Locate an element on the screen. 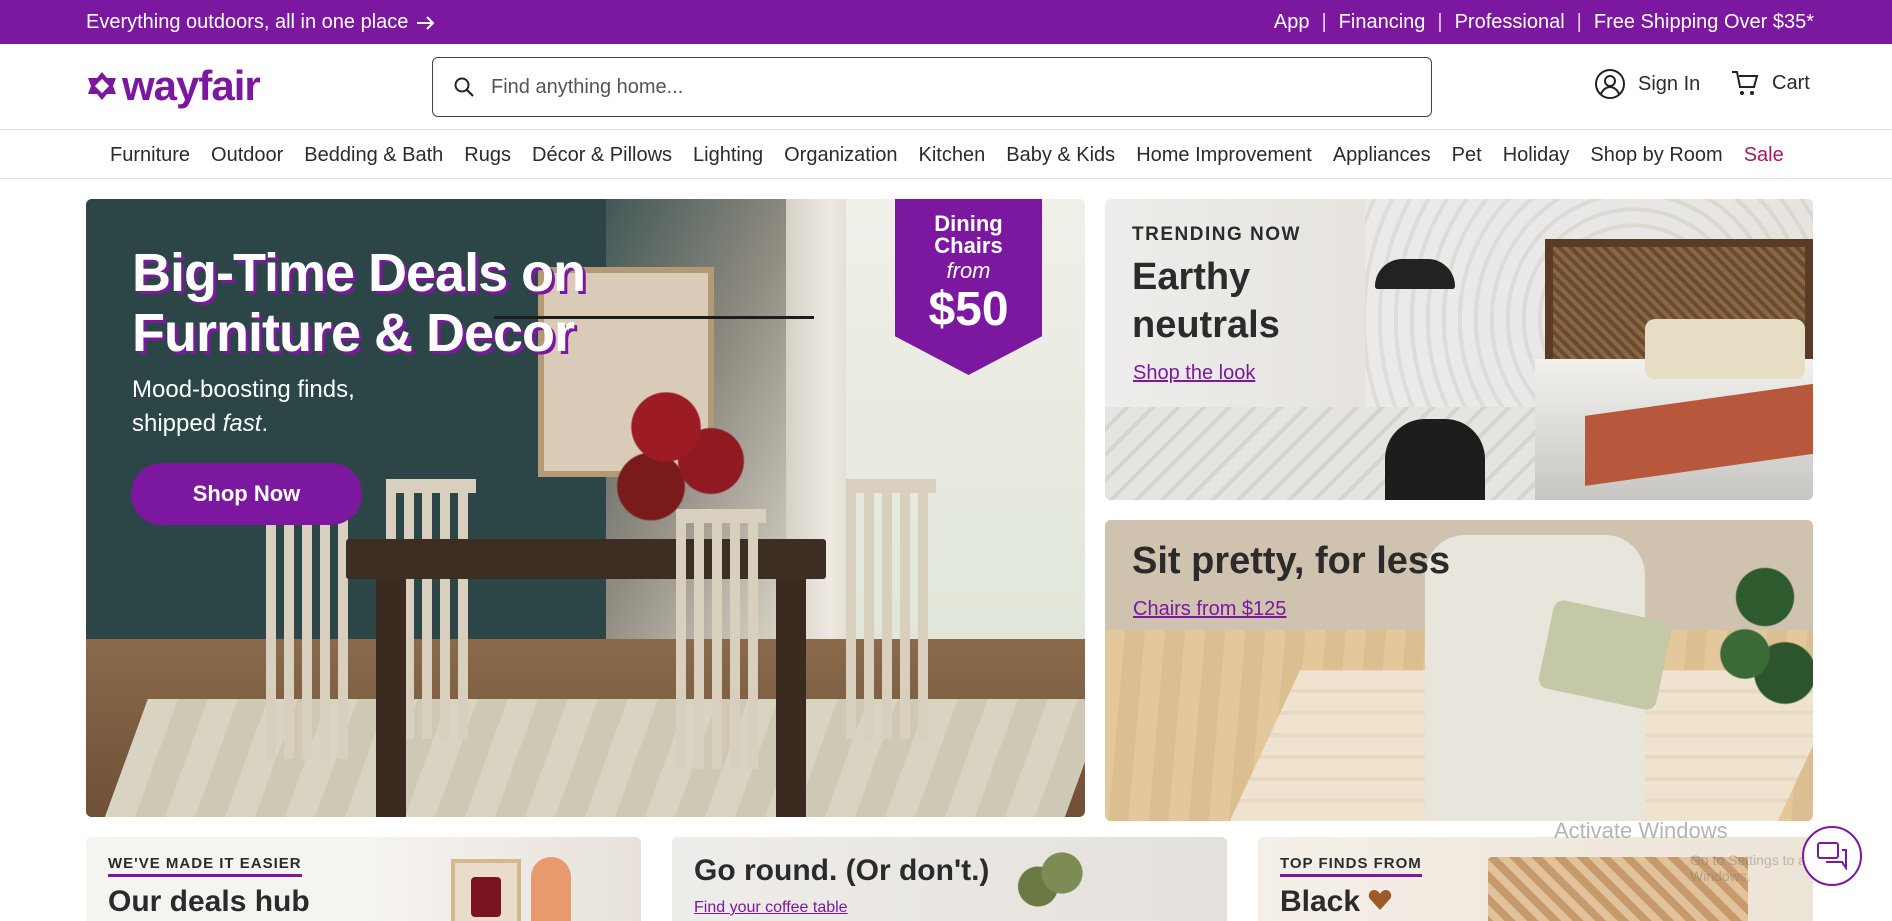 Image resolution: width=1892 pixels, height=921 pixels. hero-title-line2: Furniture & Decor is located at coordinates (353, 333).